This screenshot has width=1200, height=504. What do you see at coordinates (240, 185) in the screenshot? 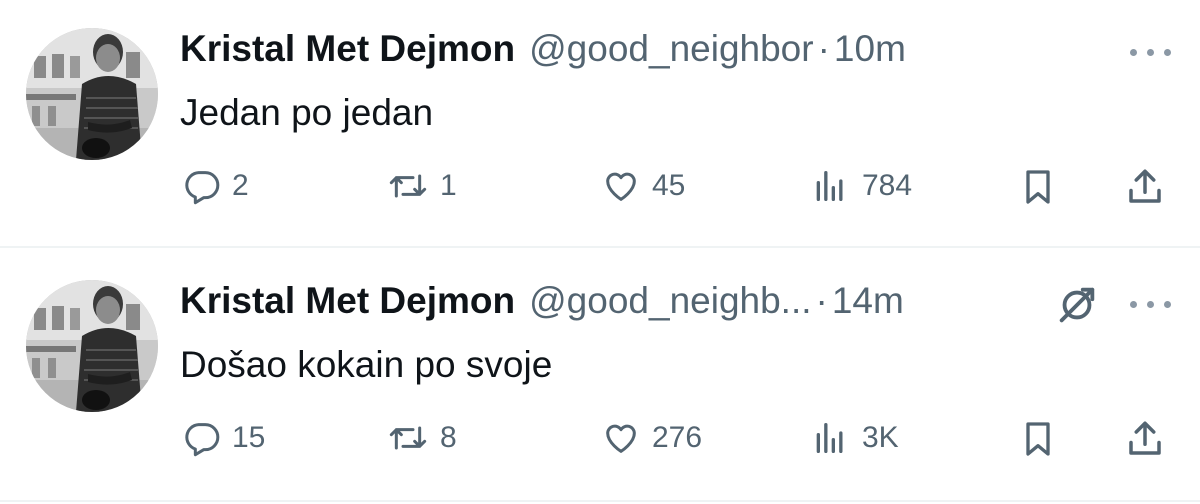
I see `reply-count: 2` at bounding box center [240, 185].